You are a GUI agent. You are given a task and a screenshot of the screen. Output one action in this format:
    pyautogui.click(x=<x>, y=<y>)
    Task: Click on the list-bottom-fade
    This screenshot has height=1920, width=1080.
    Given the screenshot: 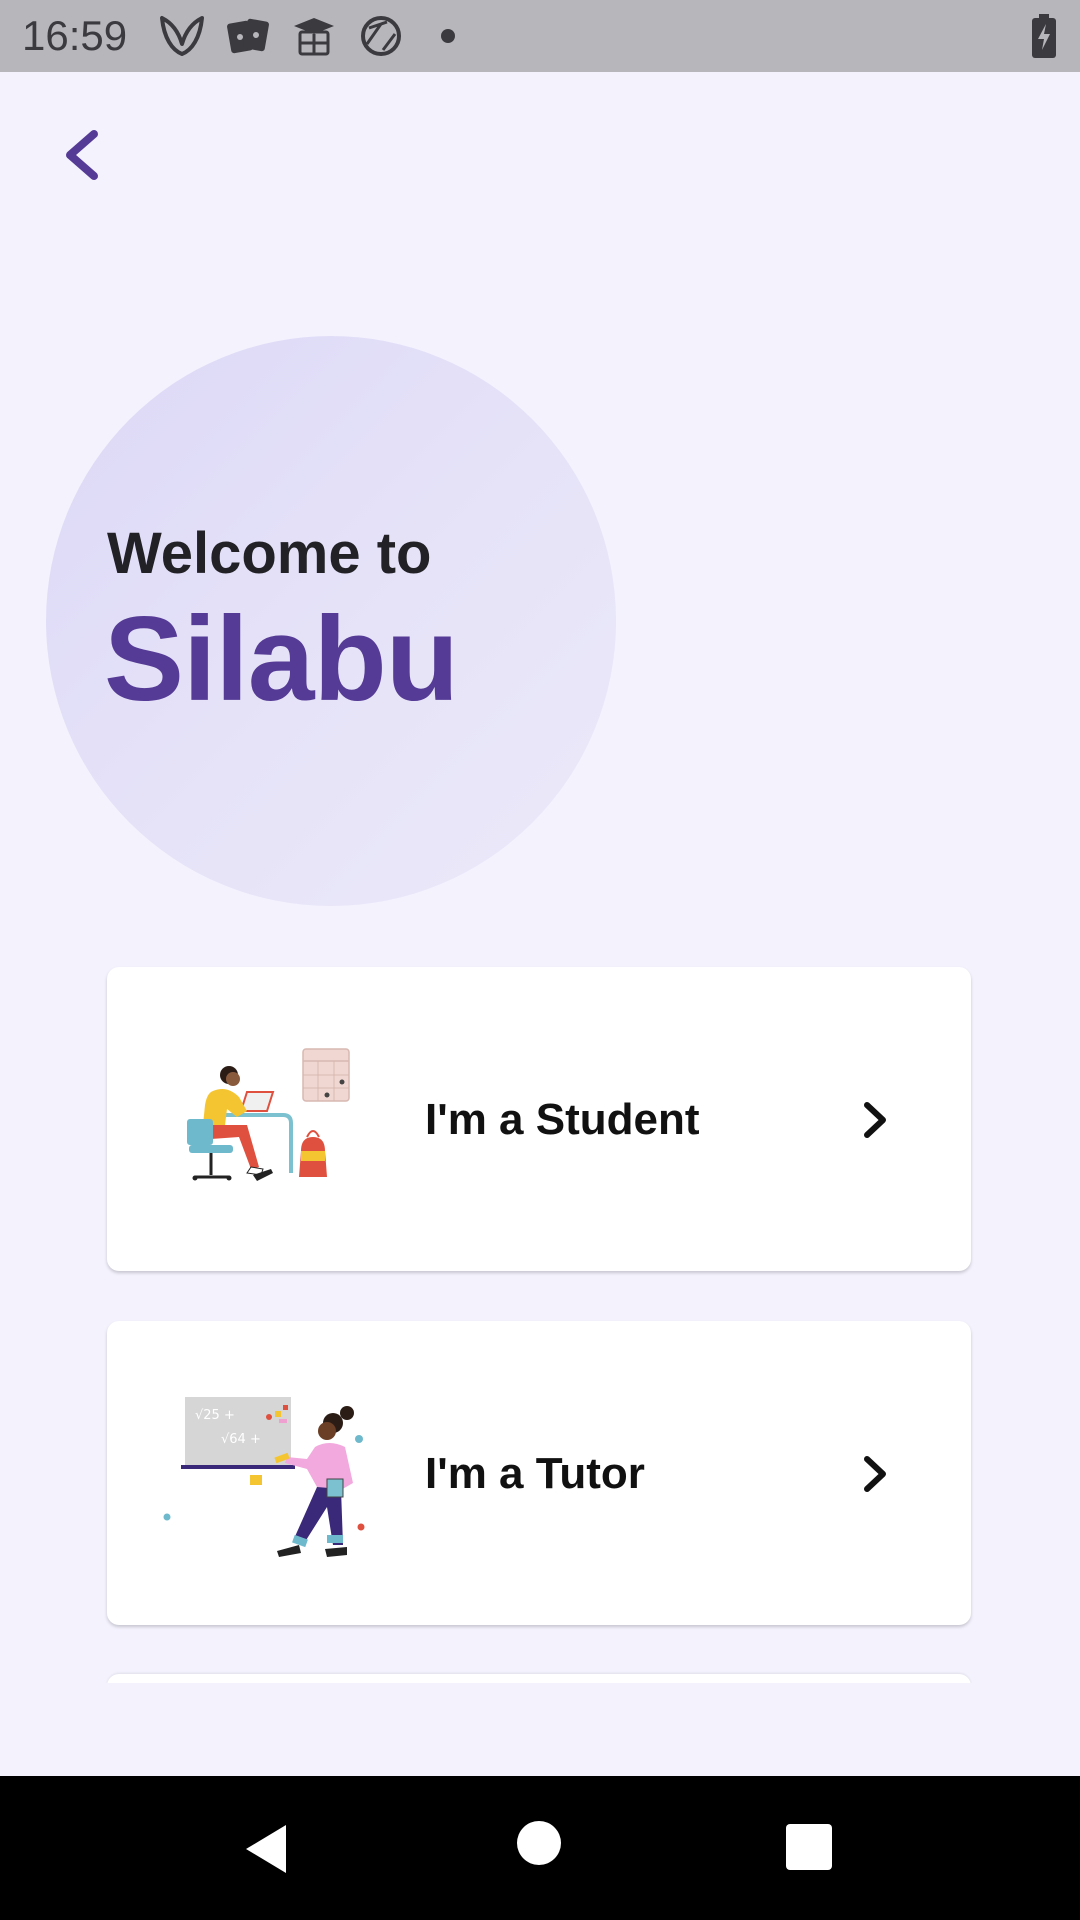 What is the action you would take?
    pyautogui.click(x=540, y=1729)
    